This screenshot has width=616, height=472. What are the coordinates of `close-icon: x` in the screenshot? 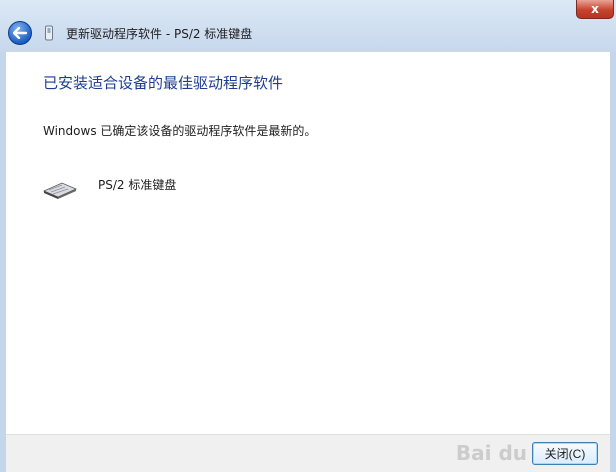 It's located at (595, 9).